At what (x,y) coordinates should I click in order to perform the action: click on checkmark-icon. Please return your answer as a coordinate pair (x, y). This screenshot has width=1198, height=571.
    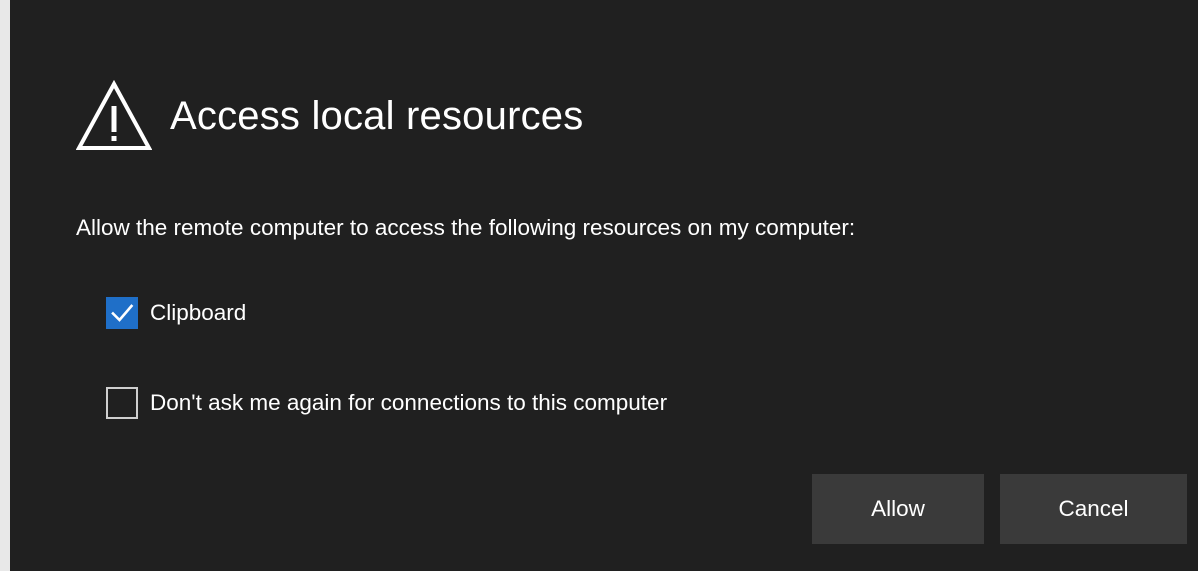
    Looking at the image, I should click on (122, 313).